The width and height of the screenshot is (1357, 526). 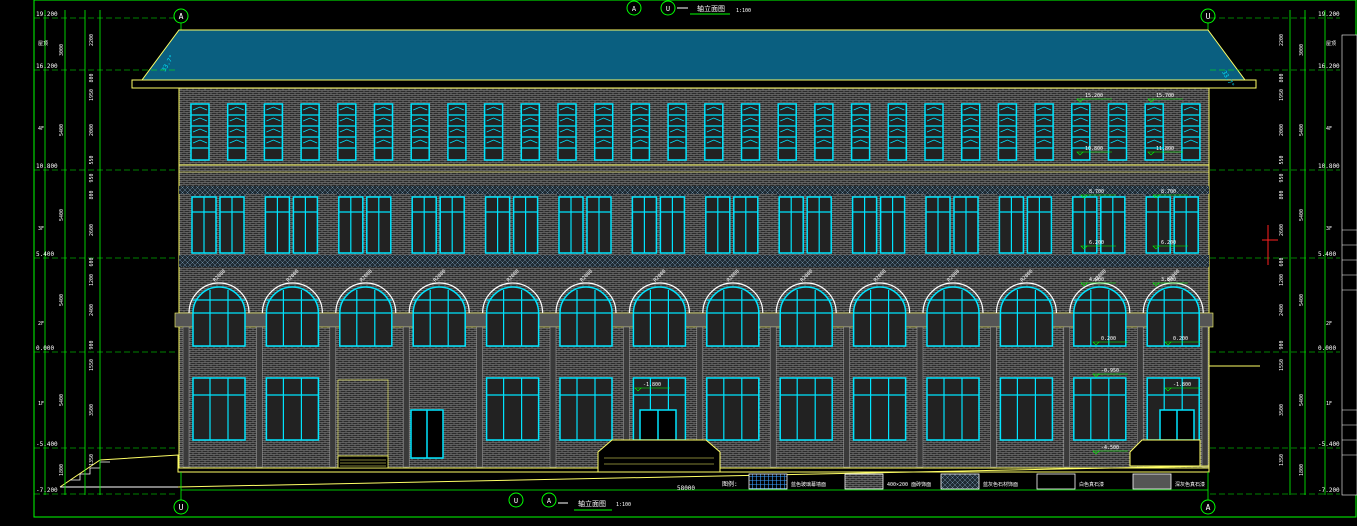 What do you see at coordinates (1329, 14) in the screenshot?
I see `level-label: 19.200` at bounding box center [1329, 14].